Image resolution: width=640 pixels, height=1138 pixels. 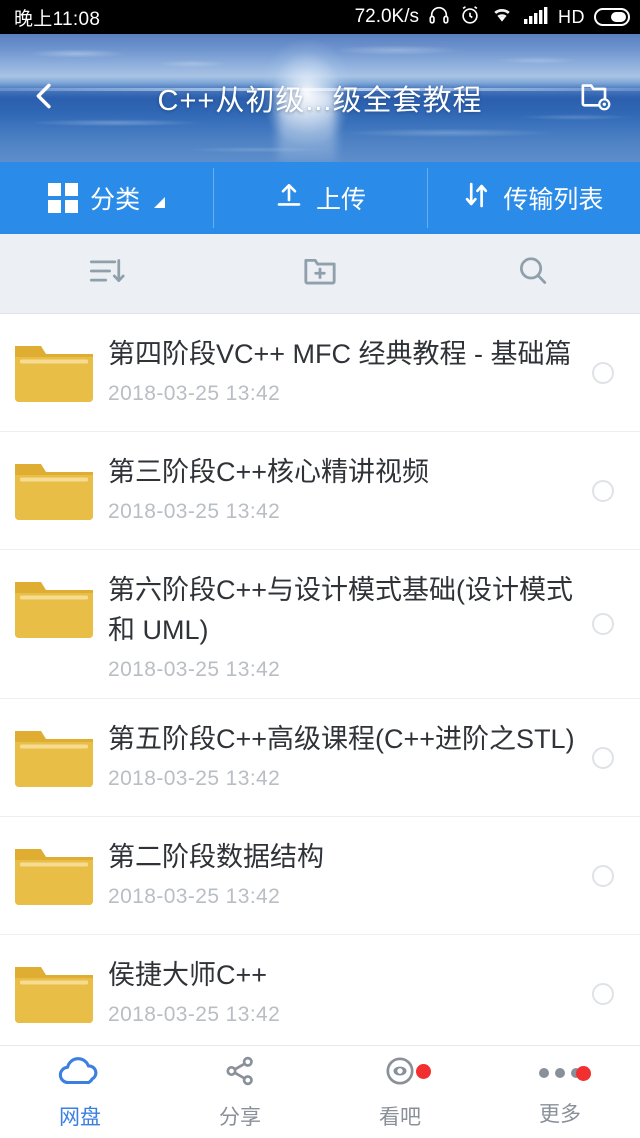 I want to click on file-meta: 第四阶段VC++ MFC 经典教程 - 基础篇 2018-03-25 13:42, so click(x=374, y=370).